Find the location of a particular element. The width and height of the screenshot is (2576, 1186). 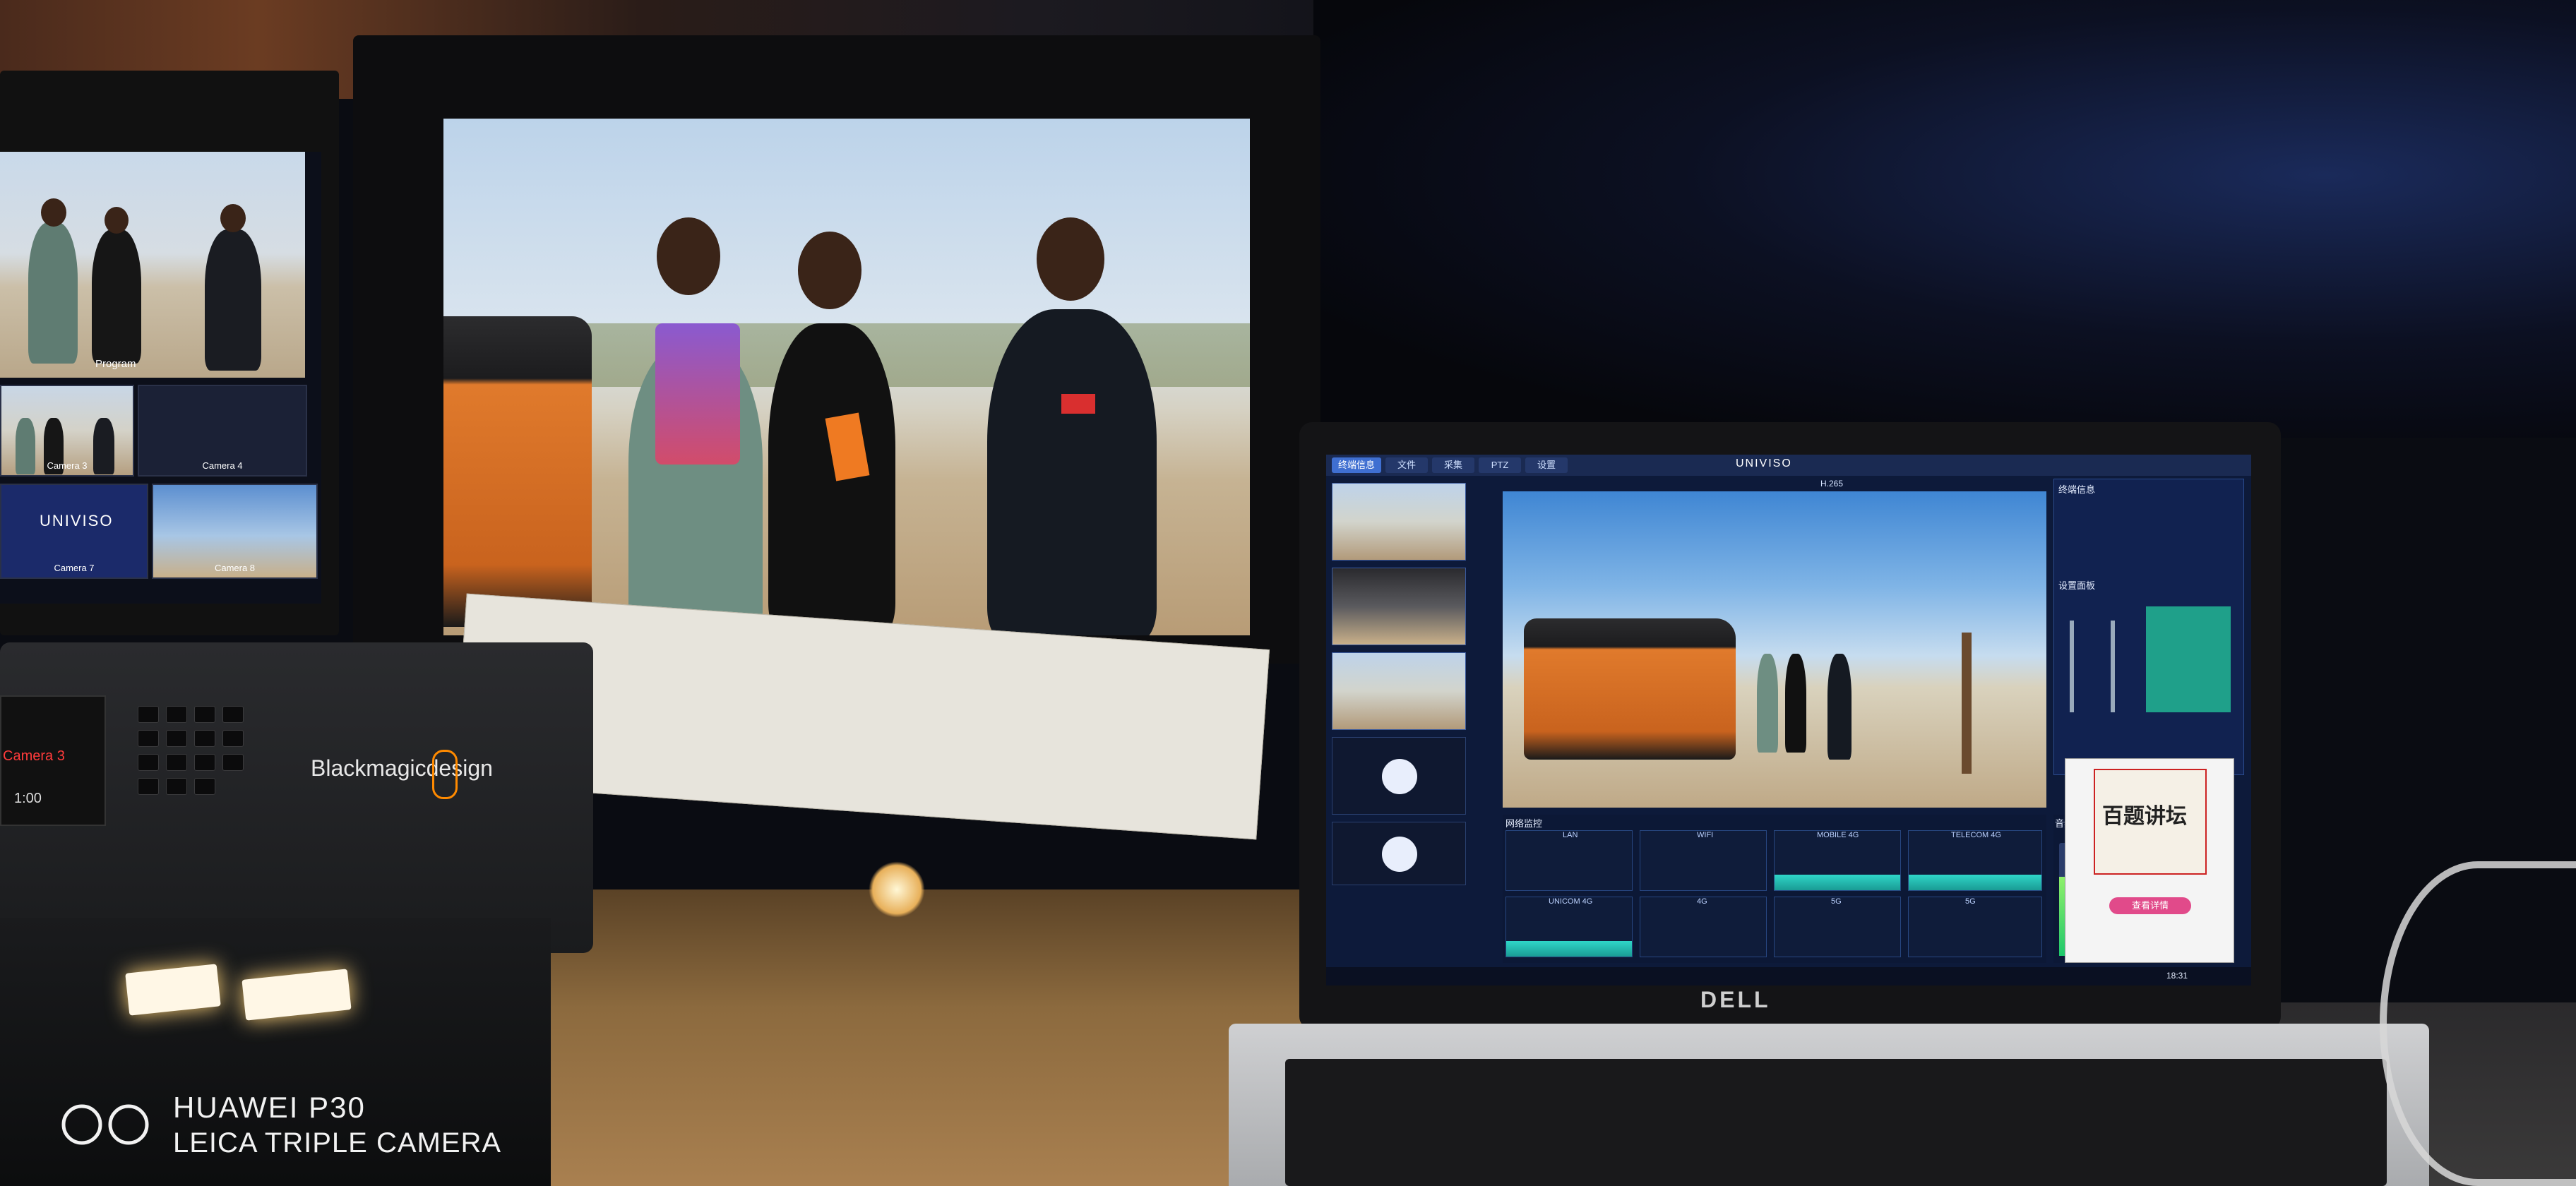

lcd-camera-label: Camera 3 is located at coordinates (34, 756).